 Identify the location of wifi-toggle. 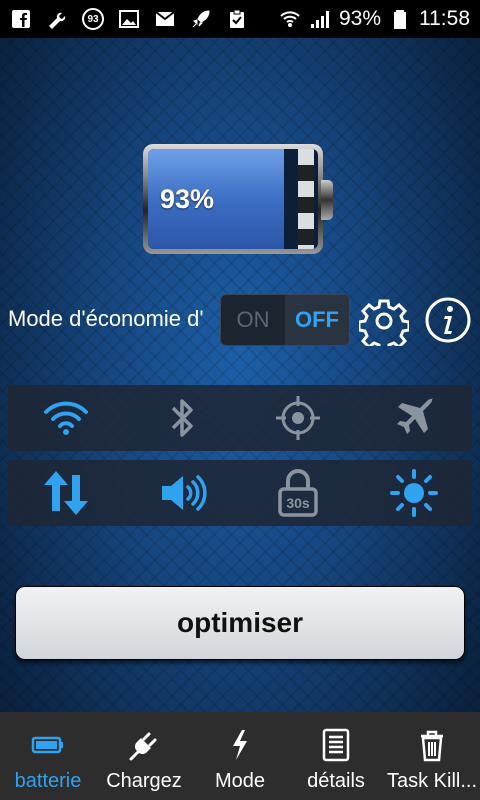
(66, 418).